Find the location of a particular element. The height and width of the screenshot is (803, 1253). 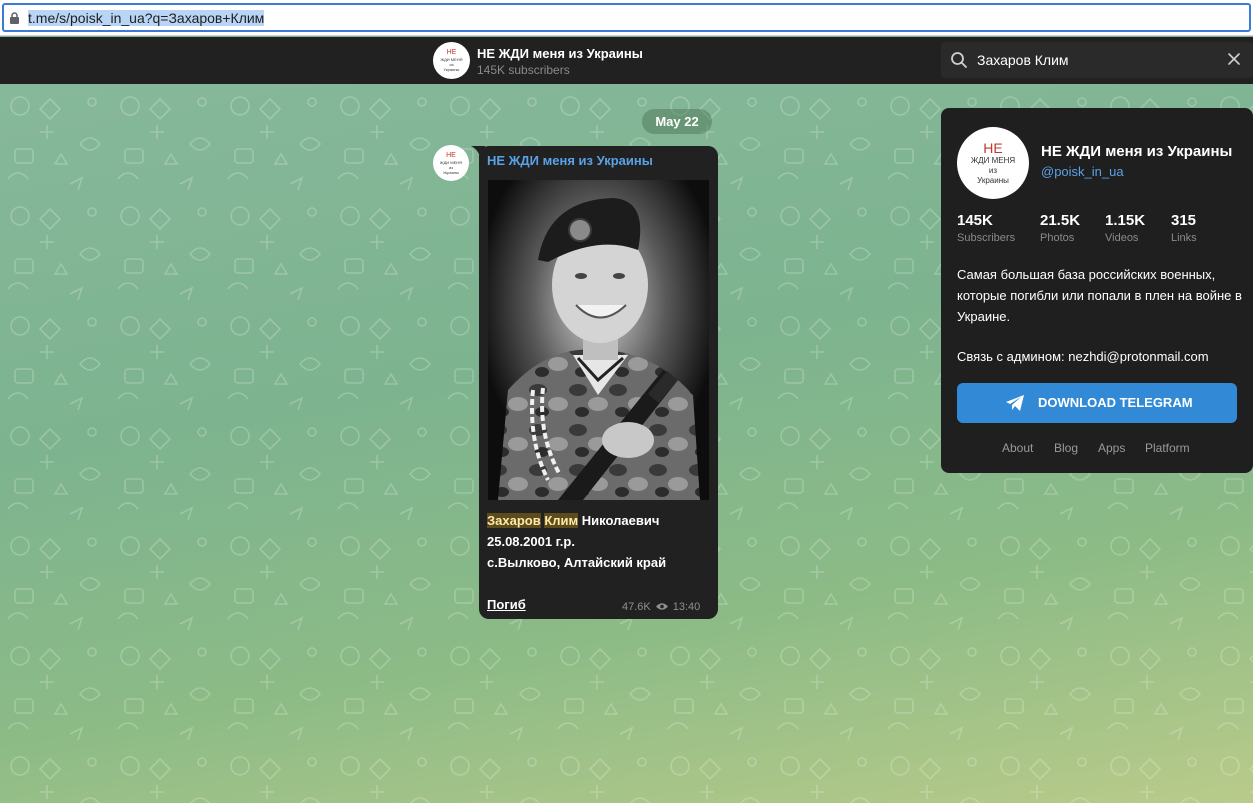

search-highlight: Клим is located at coordinates (561, 520).